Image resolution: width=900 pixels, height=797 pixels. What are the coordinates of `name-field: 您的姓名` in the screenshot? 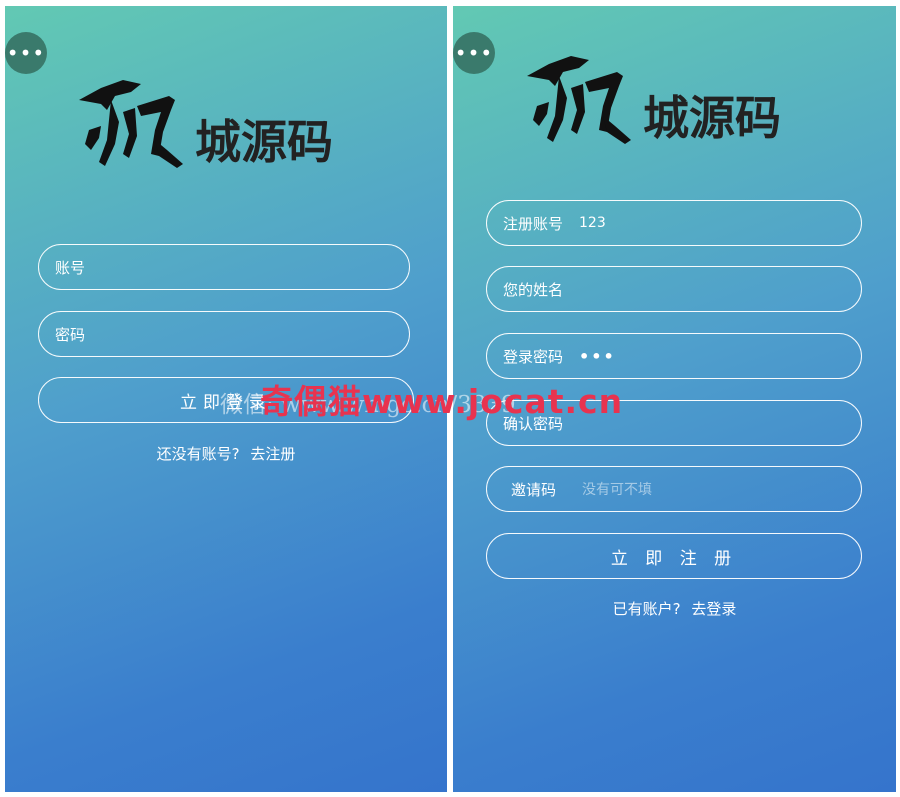 It's located at (674, 289).